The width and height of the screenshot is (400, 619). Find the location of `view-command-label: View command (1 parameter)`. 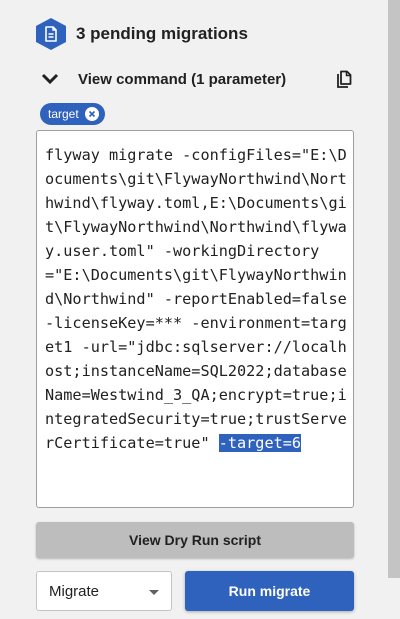

view-command-label: View command (1 parameter) is located at coordinates (182, 79).